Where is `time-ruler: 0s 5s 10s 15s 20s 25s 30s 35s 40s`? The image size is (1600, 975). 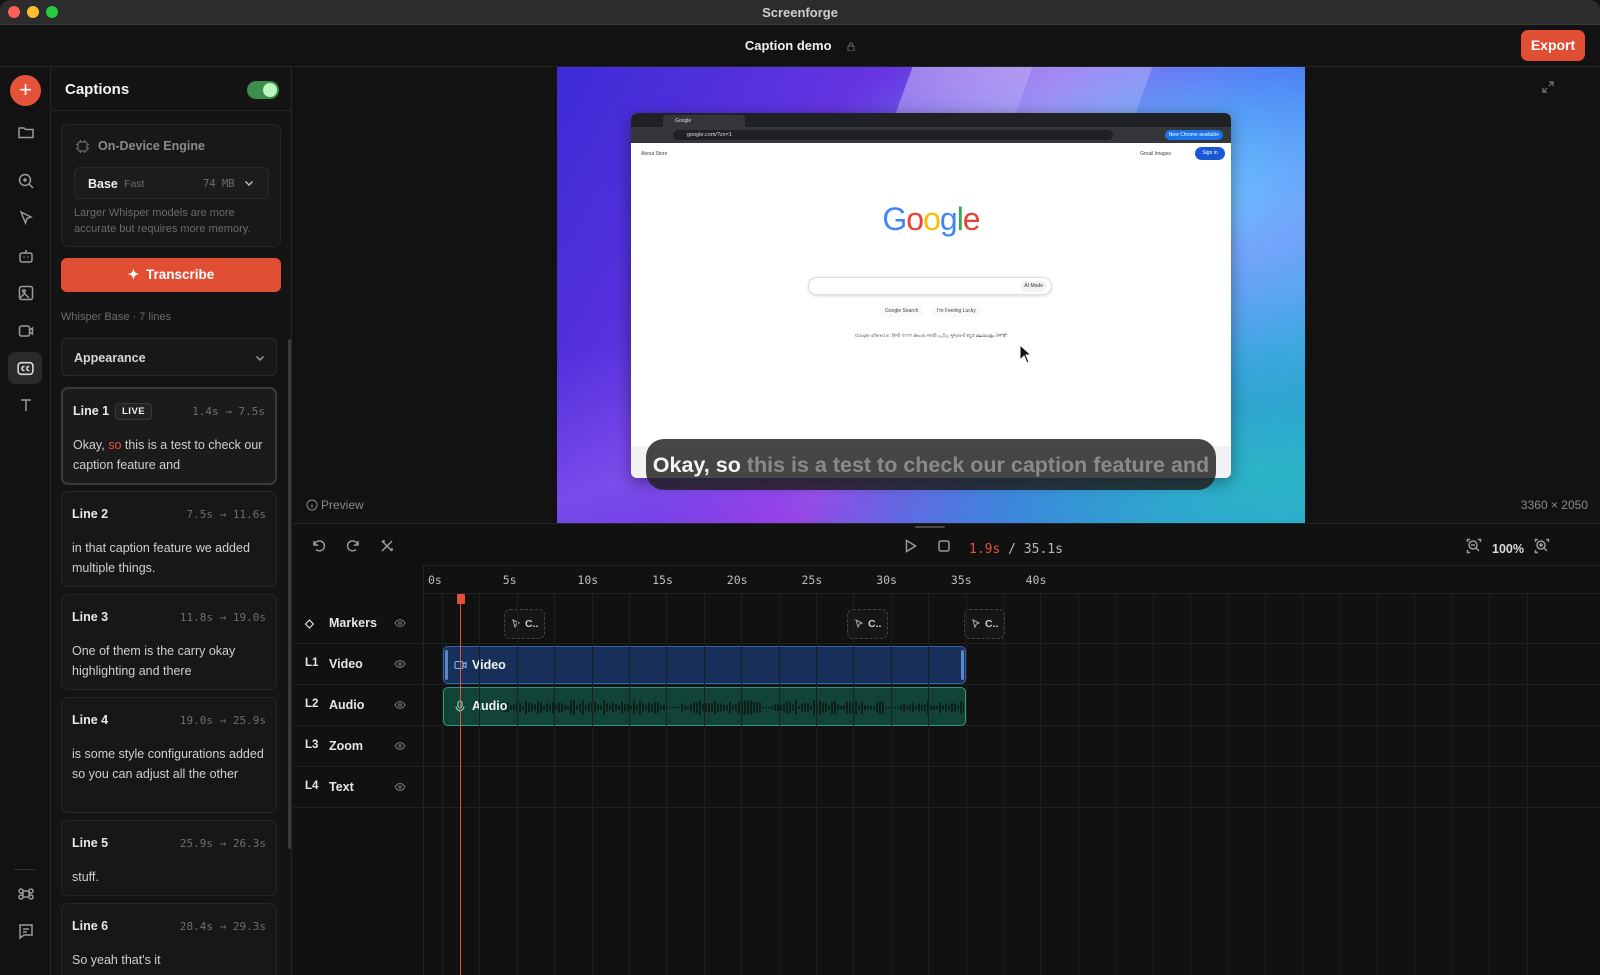
time-ruler: 0s 5s 10s 15s 20s 25s 30s 35s 40s is located at coordinates (1012, 579).